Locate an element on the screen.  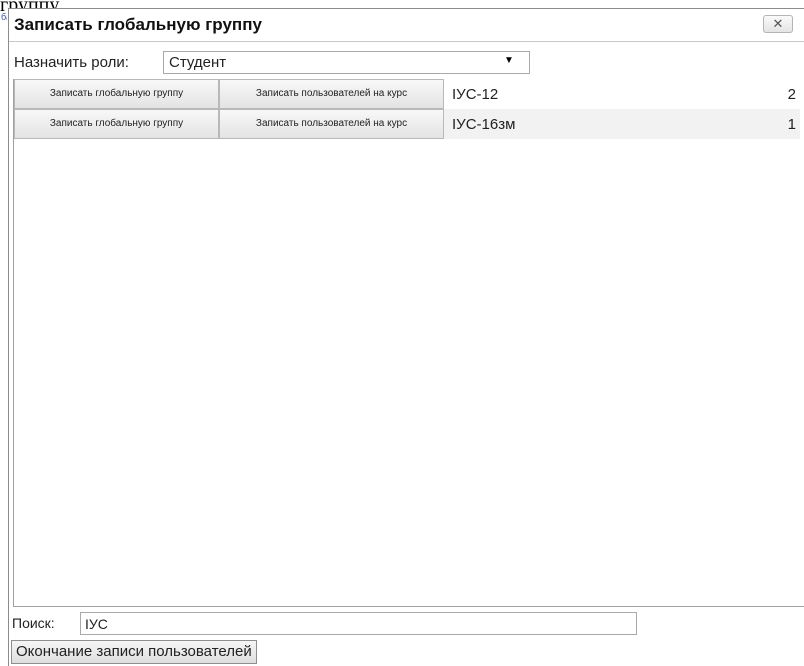
search-input is located at coordinates (358, 623).